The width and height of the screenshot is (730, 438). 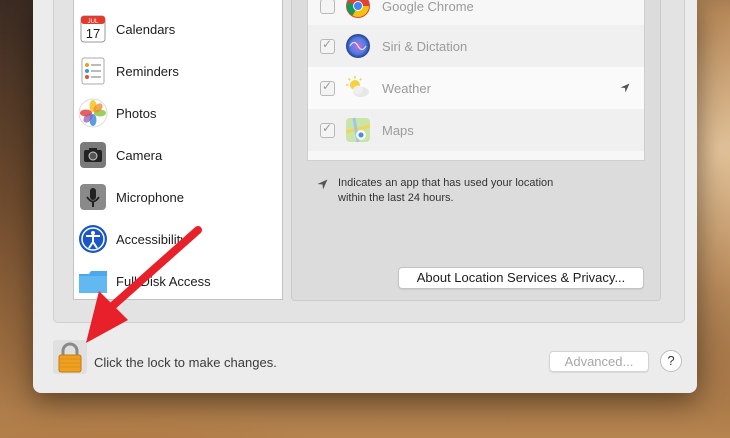 What do you see at coordinates (476, 88) in the screenshot?
I see `app-row-weather: Weather` at bounding box center [476, 88].